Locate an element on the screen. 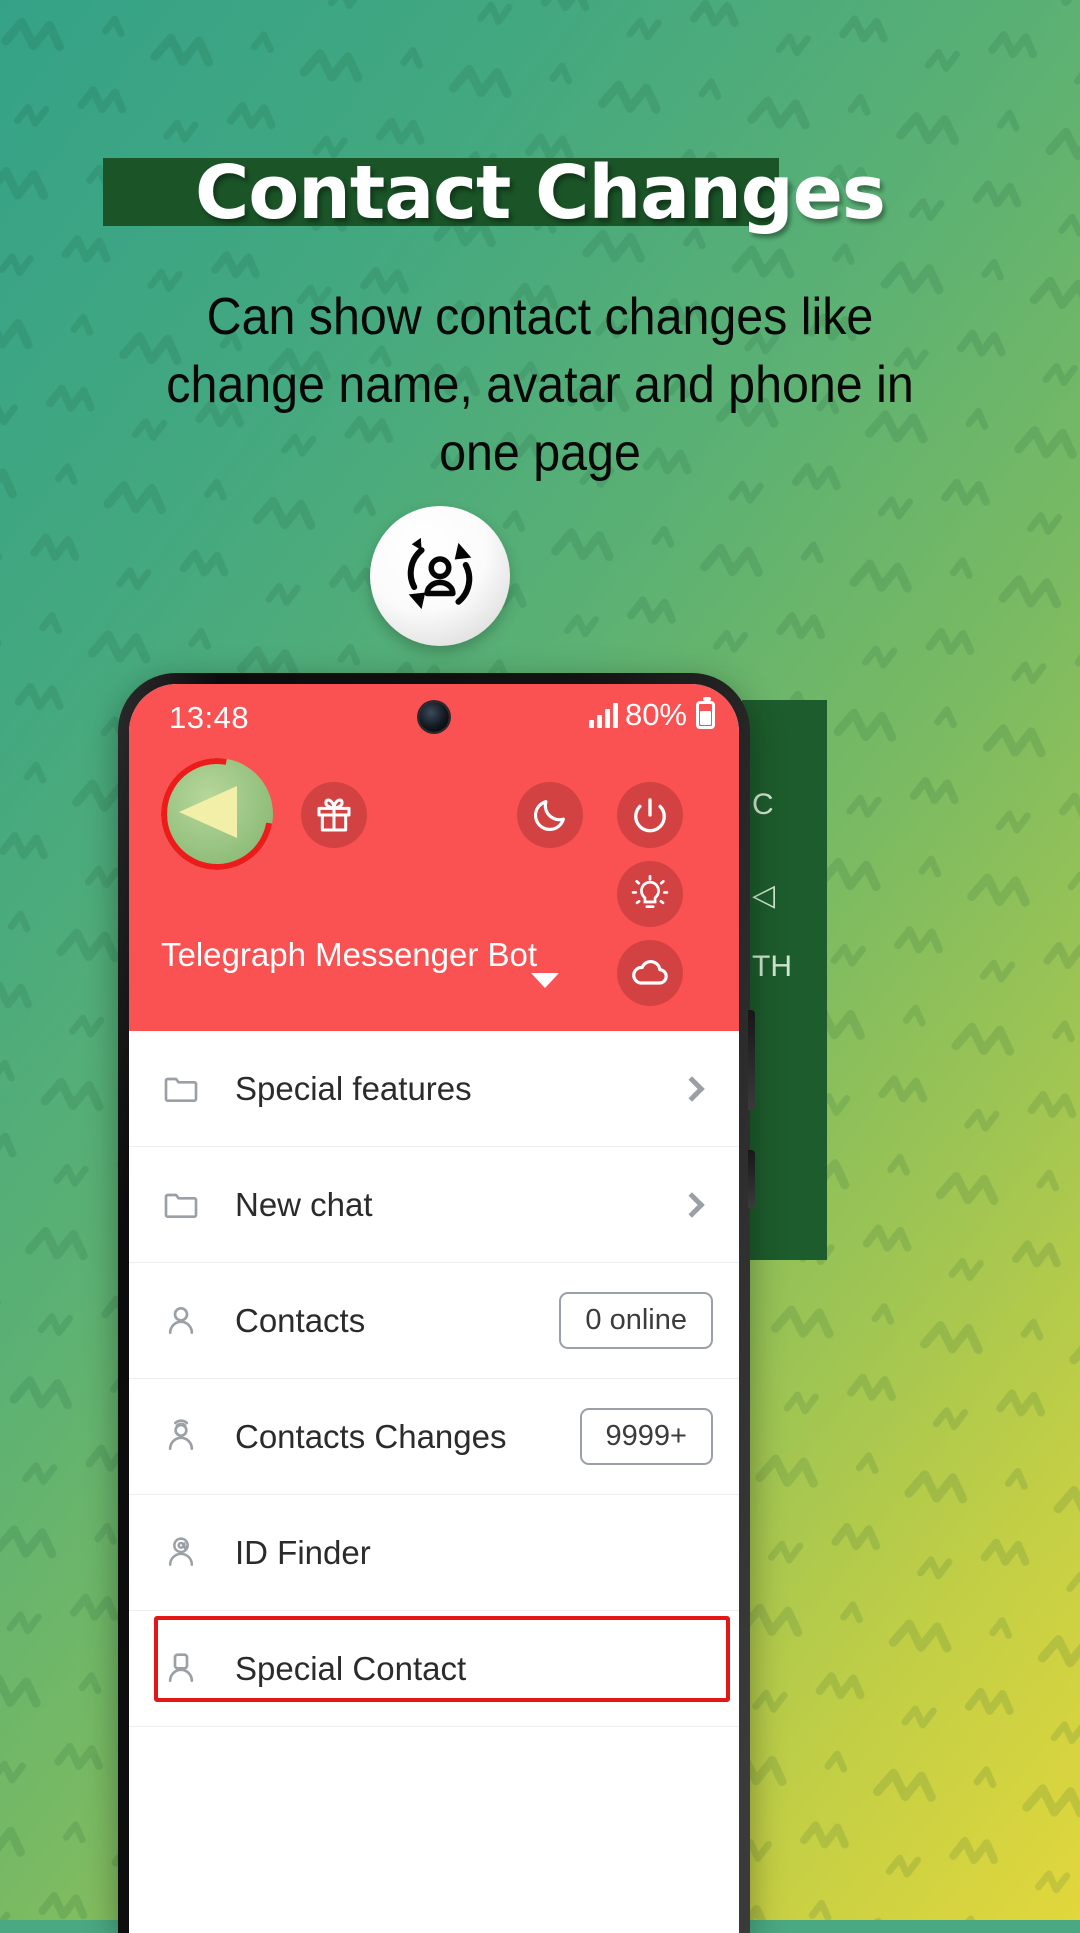 This screenshot has height=1933, width=1080. menu-item-special-features: Special features is located at coordinates (434, 1089).